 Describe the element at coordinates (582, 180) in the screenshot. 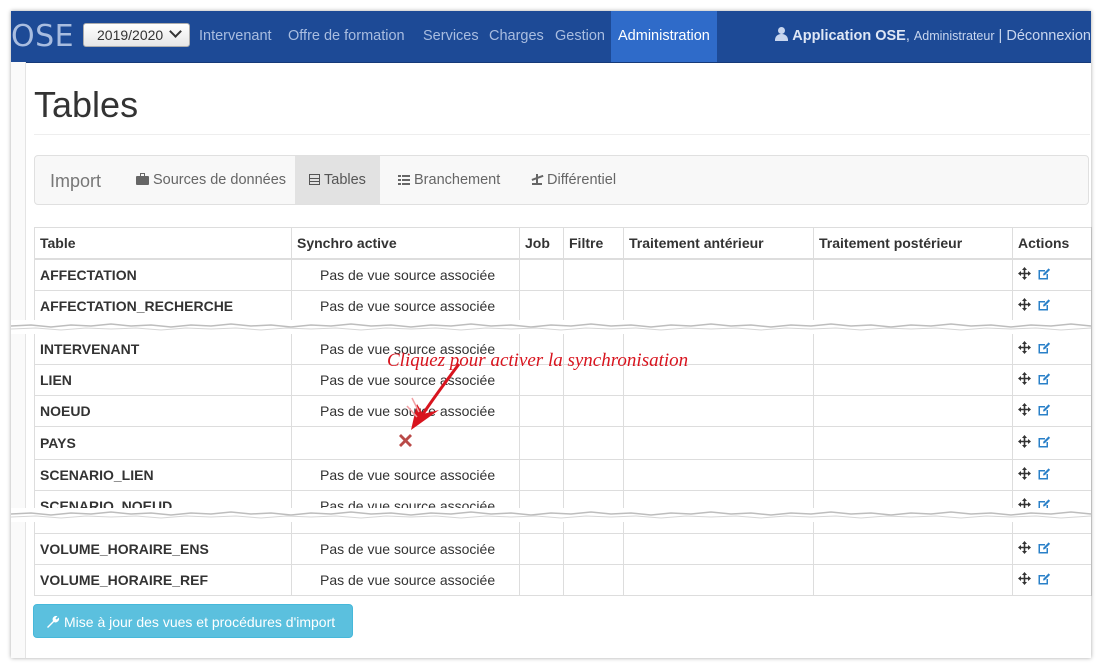

I see `subnav-differentiel-label: Différentiel` at that location.